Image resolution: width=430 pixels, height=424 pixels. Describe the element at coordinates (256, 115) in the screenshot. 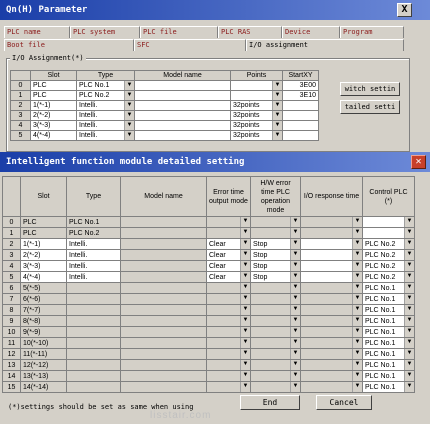

I see `points-select: 32points ▼` at that location.